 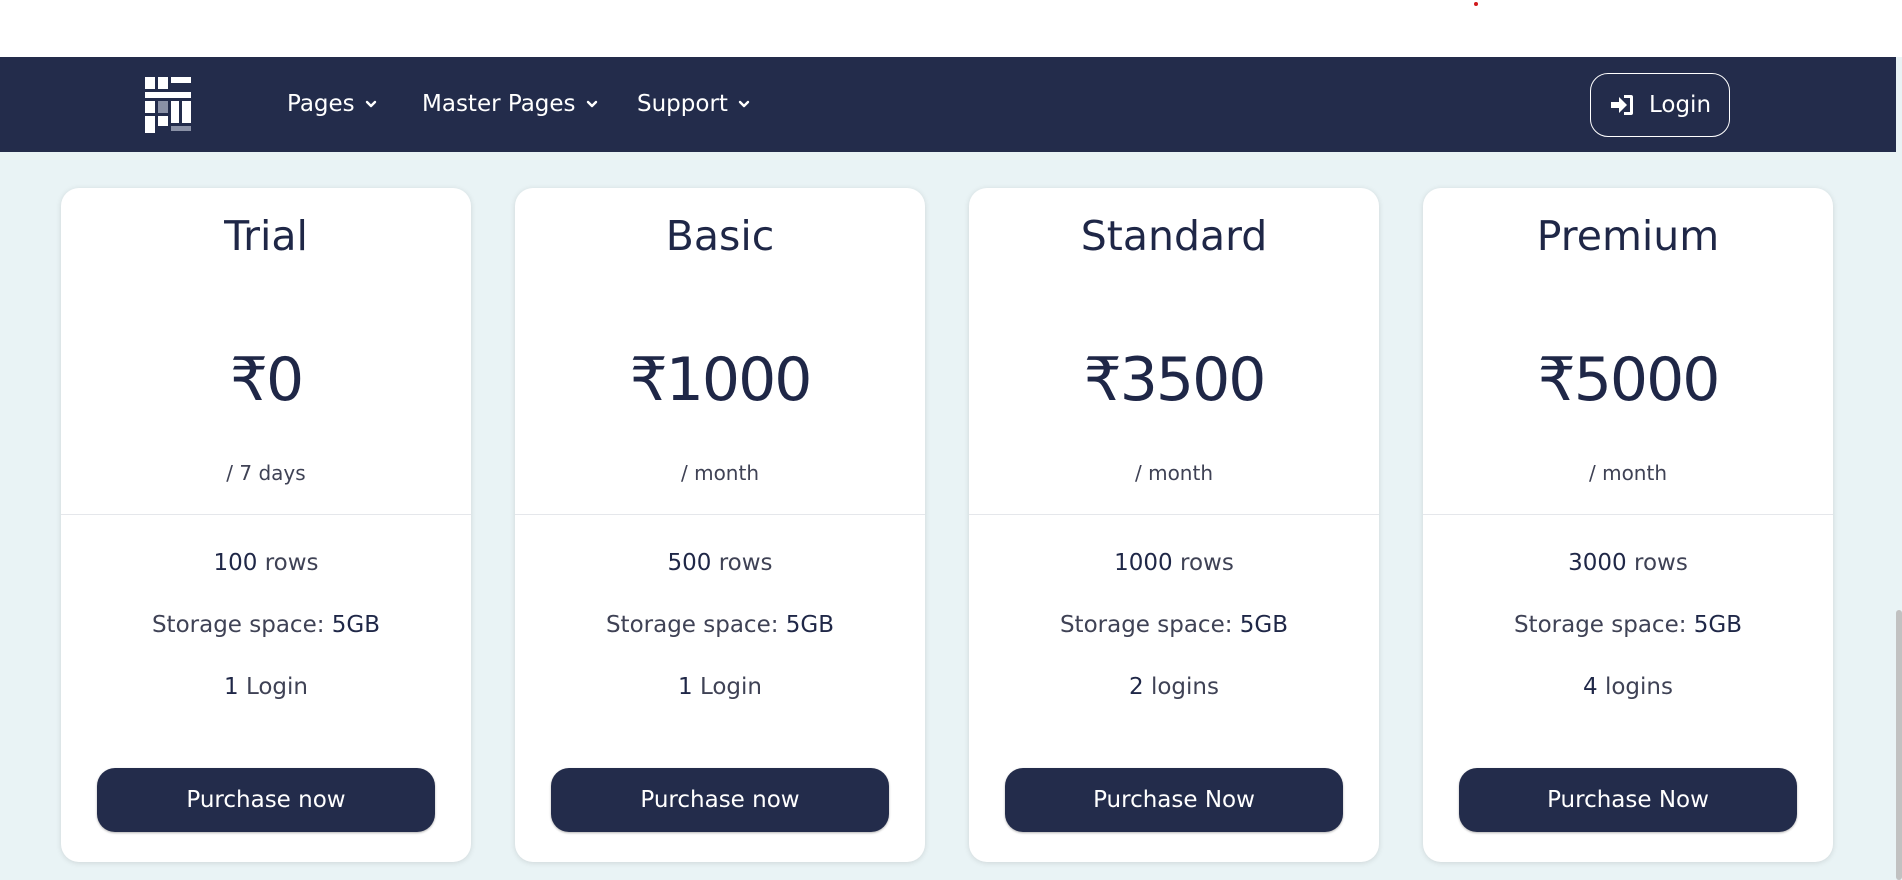 What do you see at coordinates (1476, 4) in the screenshot?
I see `red-dot` at bounding box center [1476, 4].